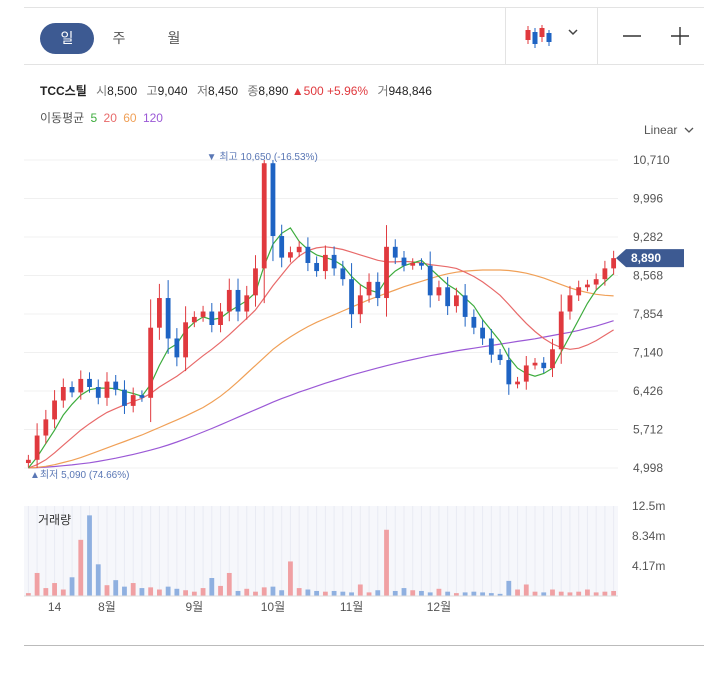  What do you see at coordinates (651, 160) in the screenshot?
I see `y-tick-label: 10,710` at bounding box center [651, 160].